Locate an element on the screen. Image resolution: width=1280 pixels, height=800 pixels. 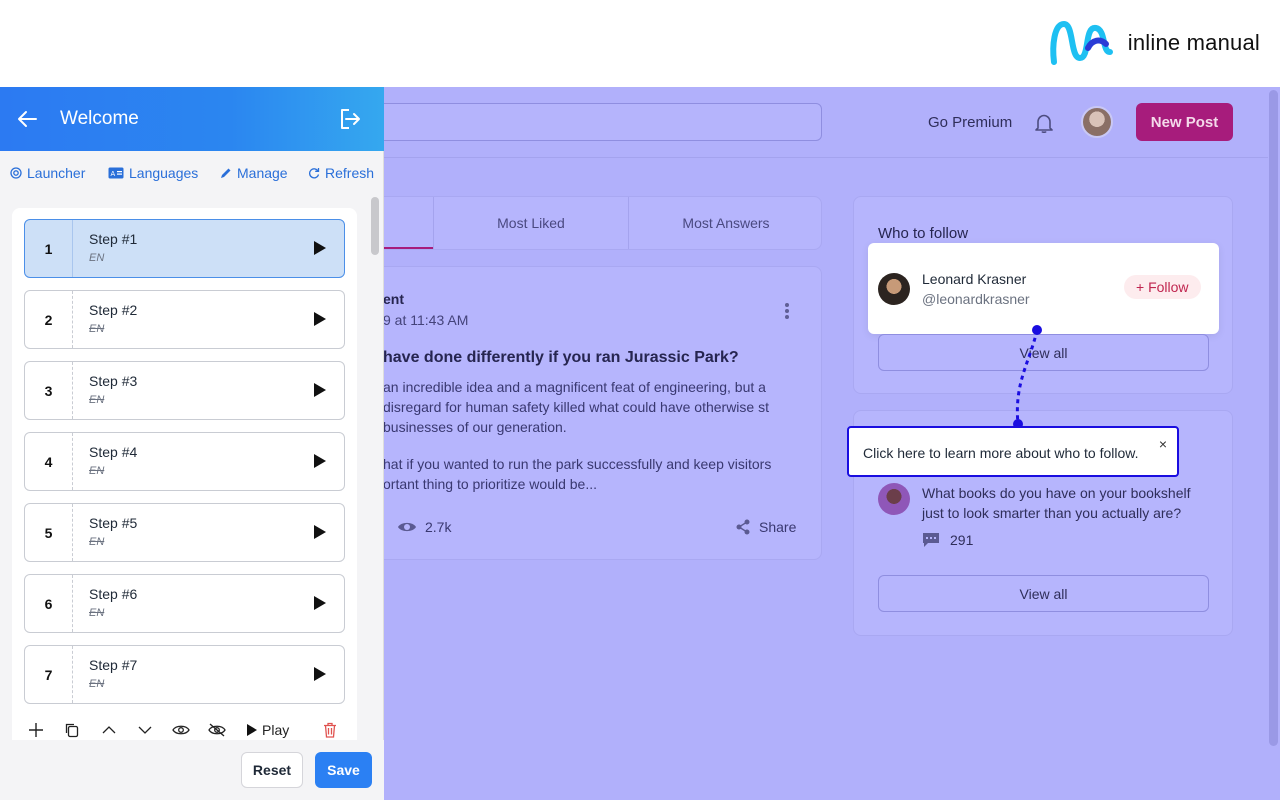
duplicate-step-button is located at coordinates (72, 730).